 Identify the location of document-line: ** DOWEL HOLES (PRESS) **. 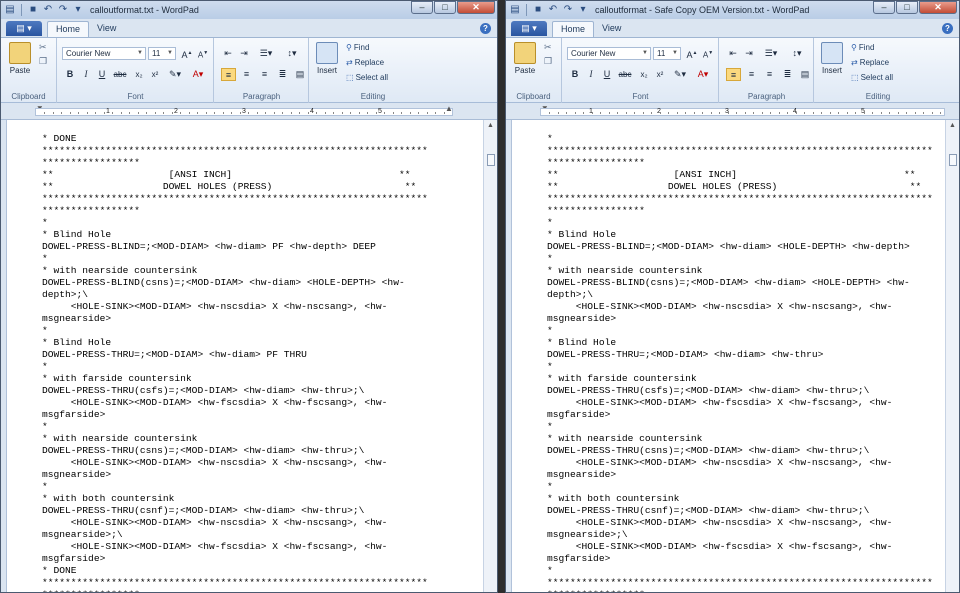
(740, 187).